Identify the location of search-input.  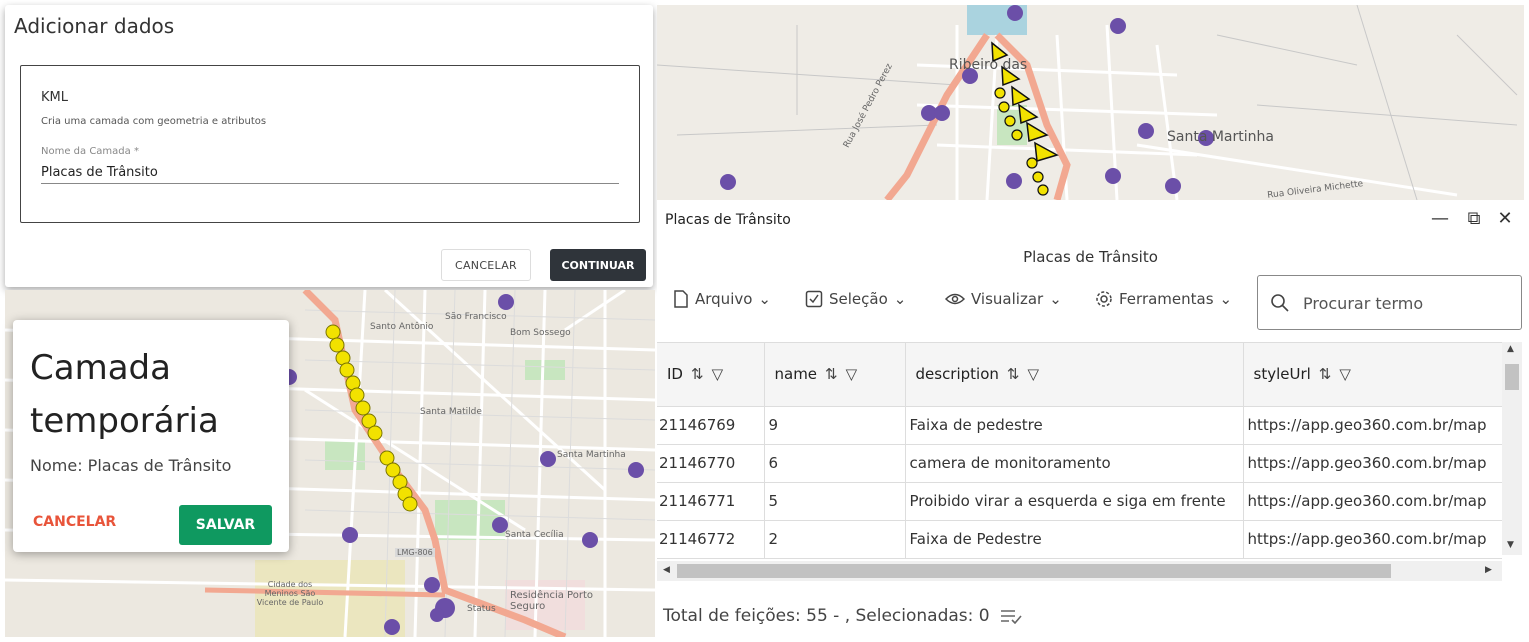
(1403, 303).